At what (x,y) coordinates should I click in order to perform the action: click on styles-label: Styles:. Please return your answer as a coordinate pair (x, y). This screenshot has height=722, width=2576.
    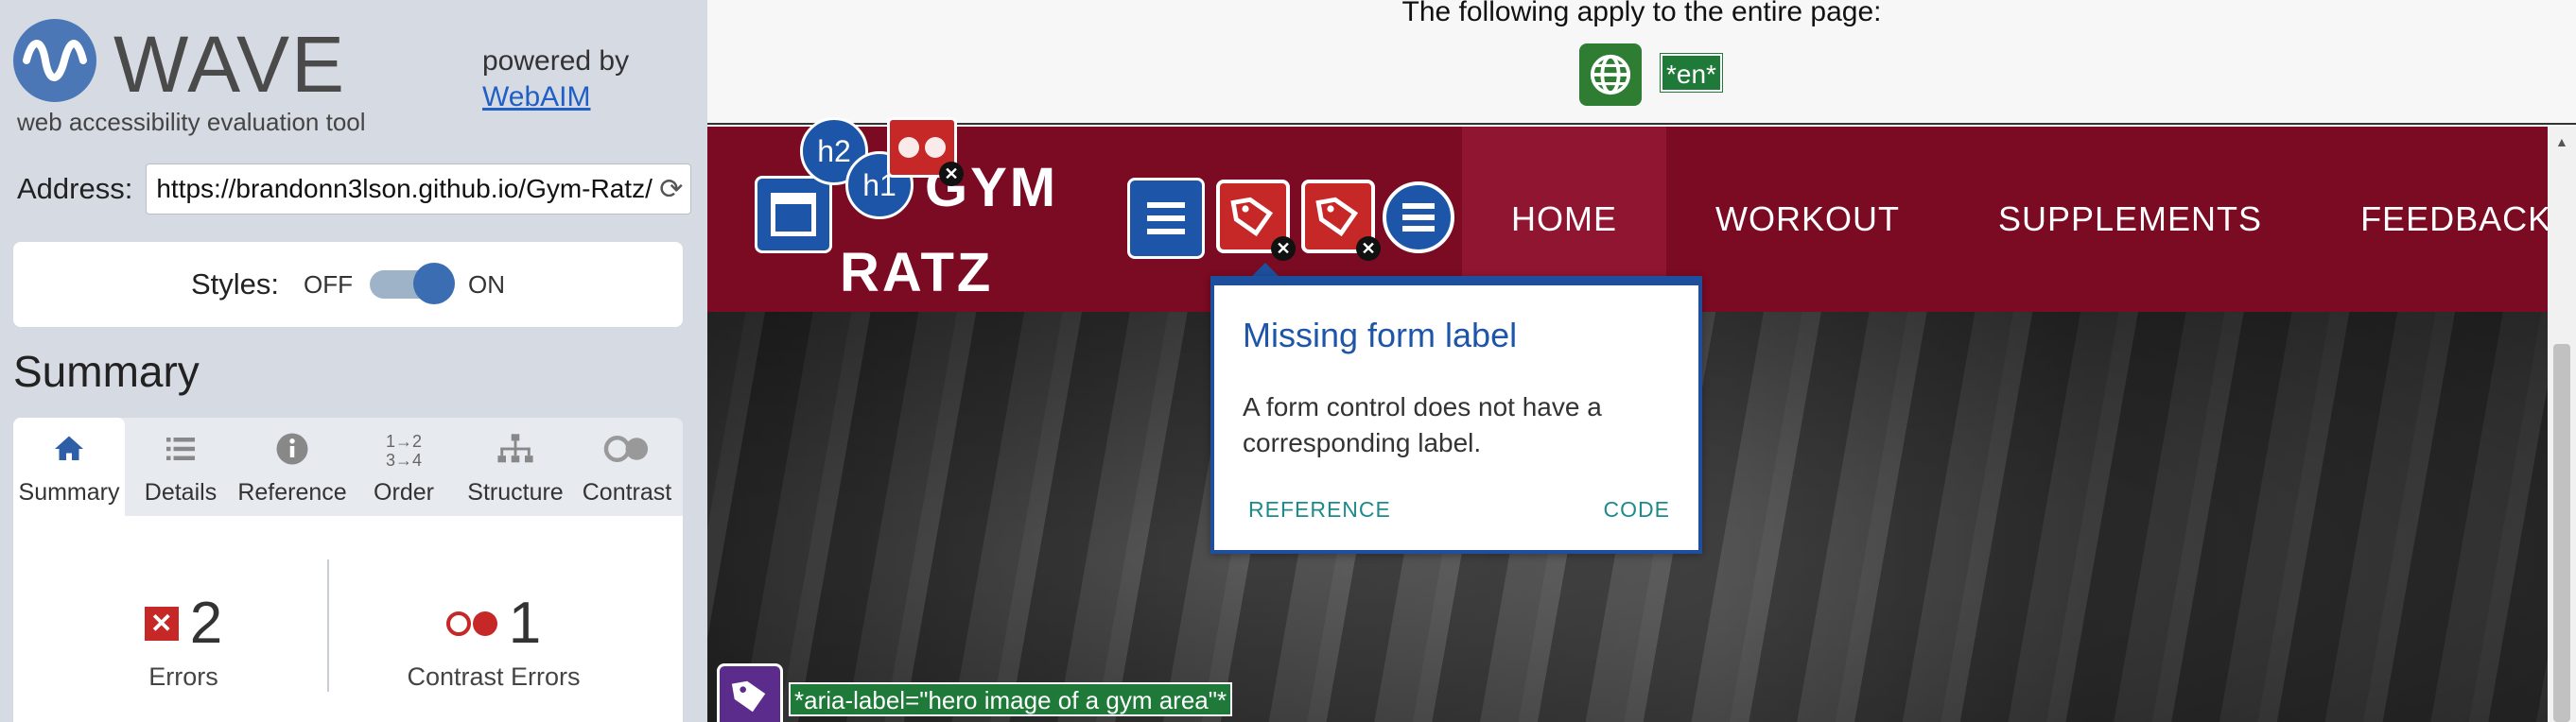
    Looking at the image, I should click on (235, 284).